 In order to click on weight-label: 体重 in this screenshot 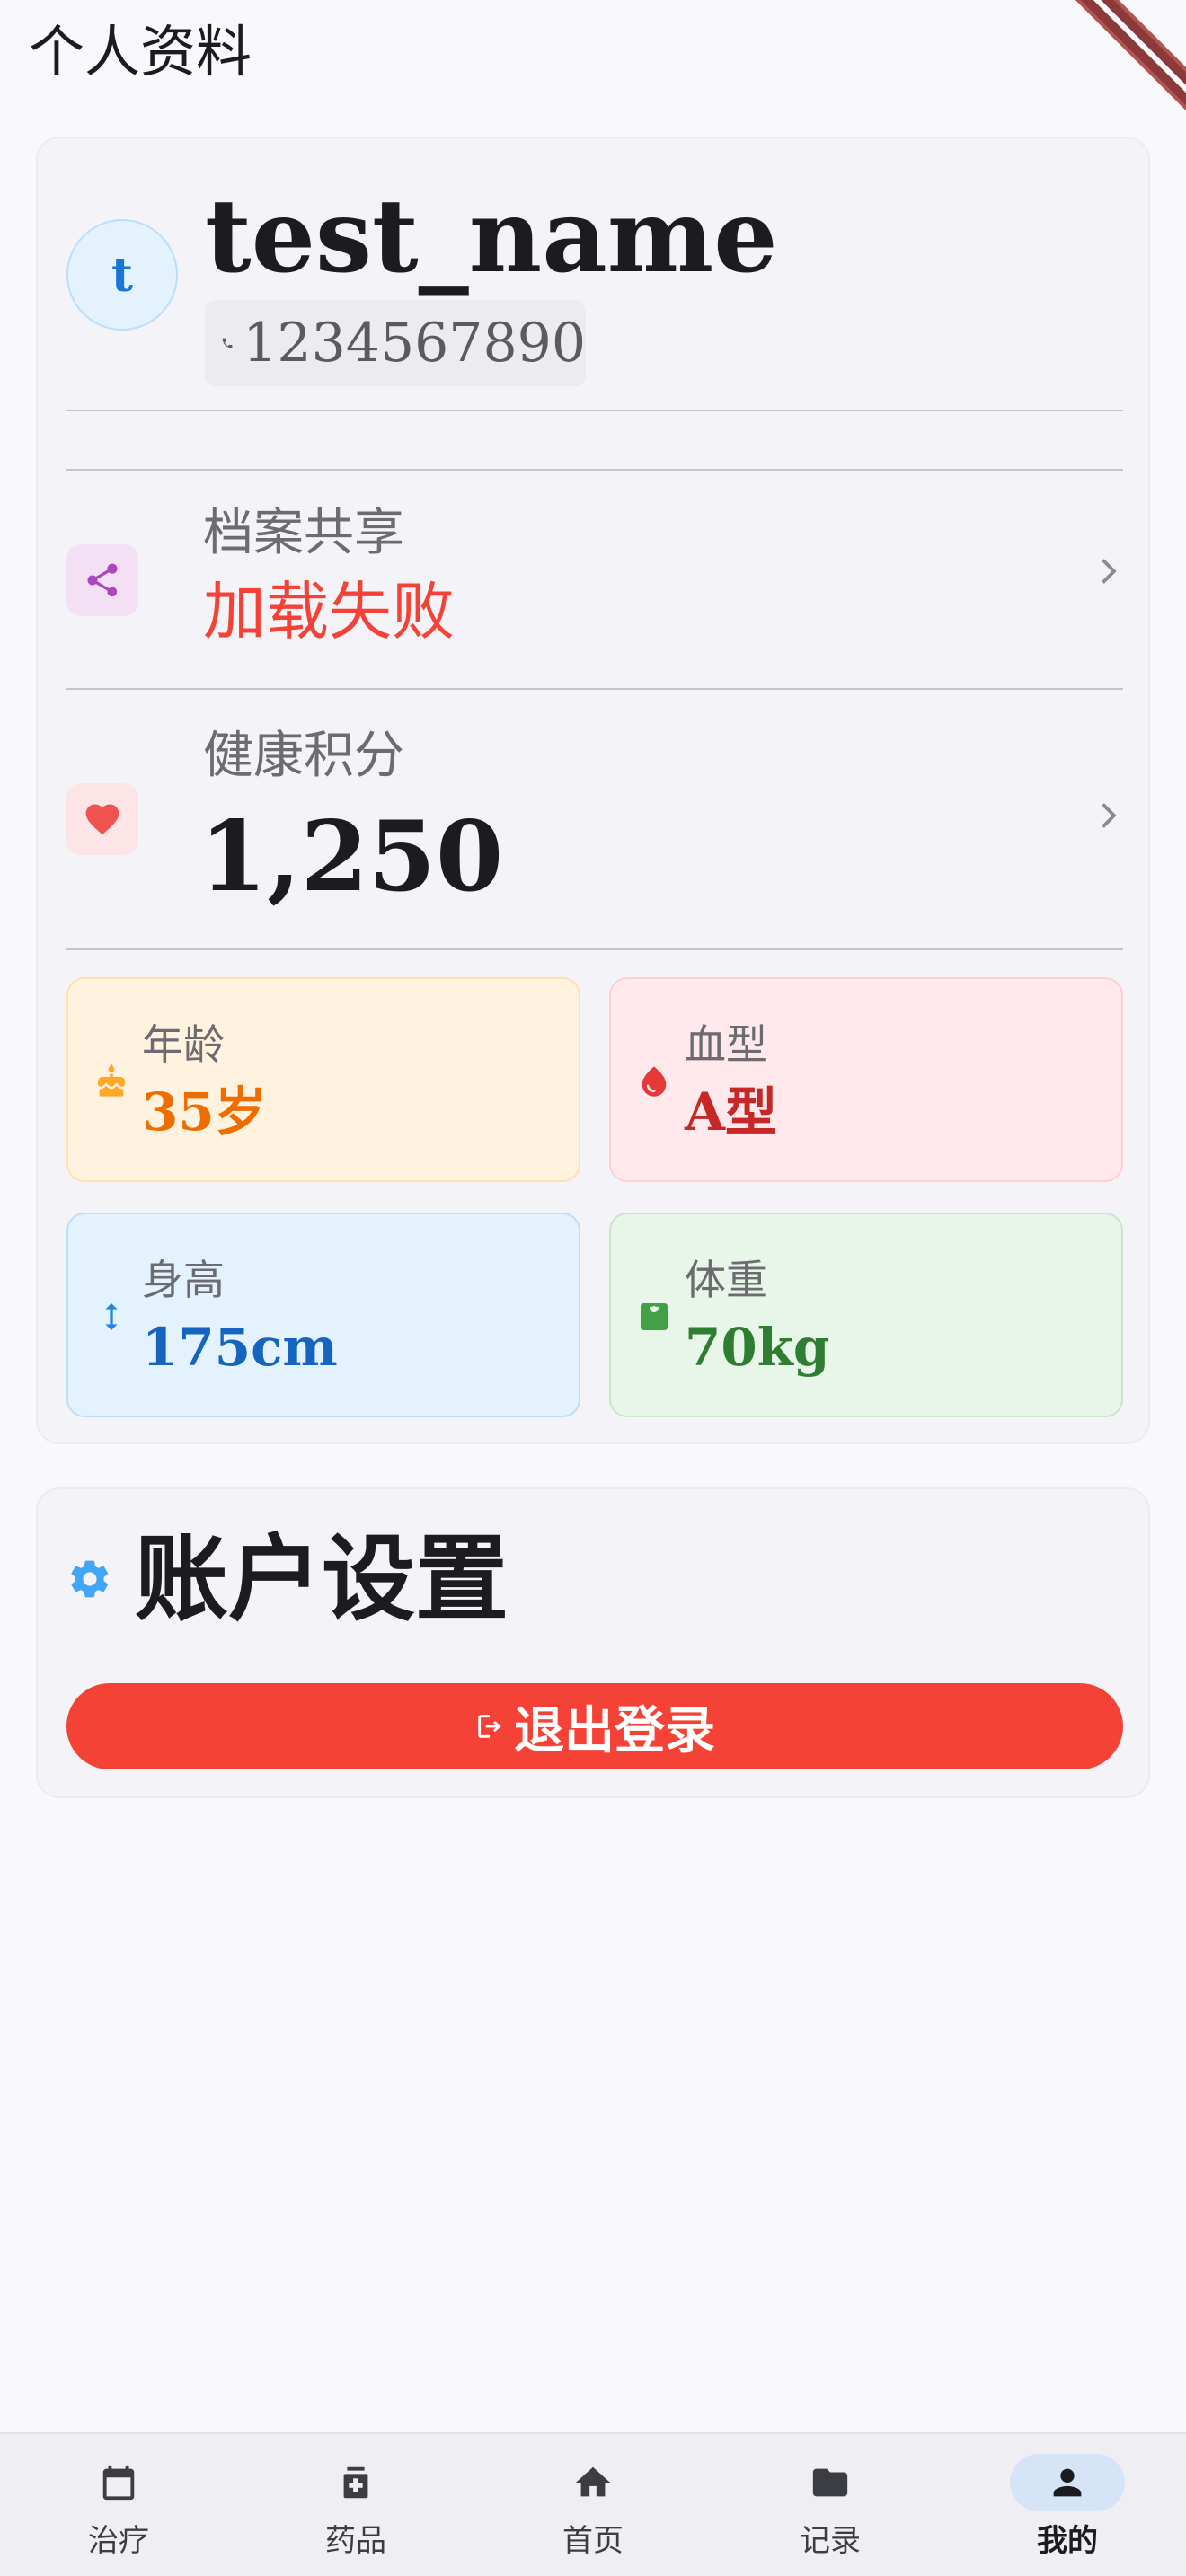, I will do `click(726, 1280)`.